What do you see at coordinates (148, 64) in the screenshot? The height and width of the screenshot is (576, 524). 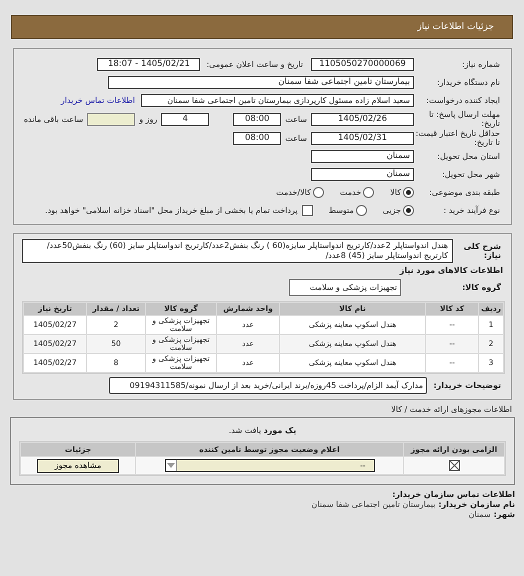 I see `value-field: 1405/02/21 - 18:07` at bounding box center [148, 64].